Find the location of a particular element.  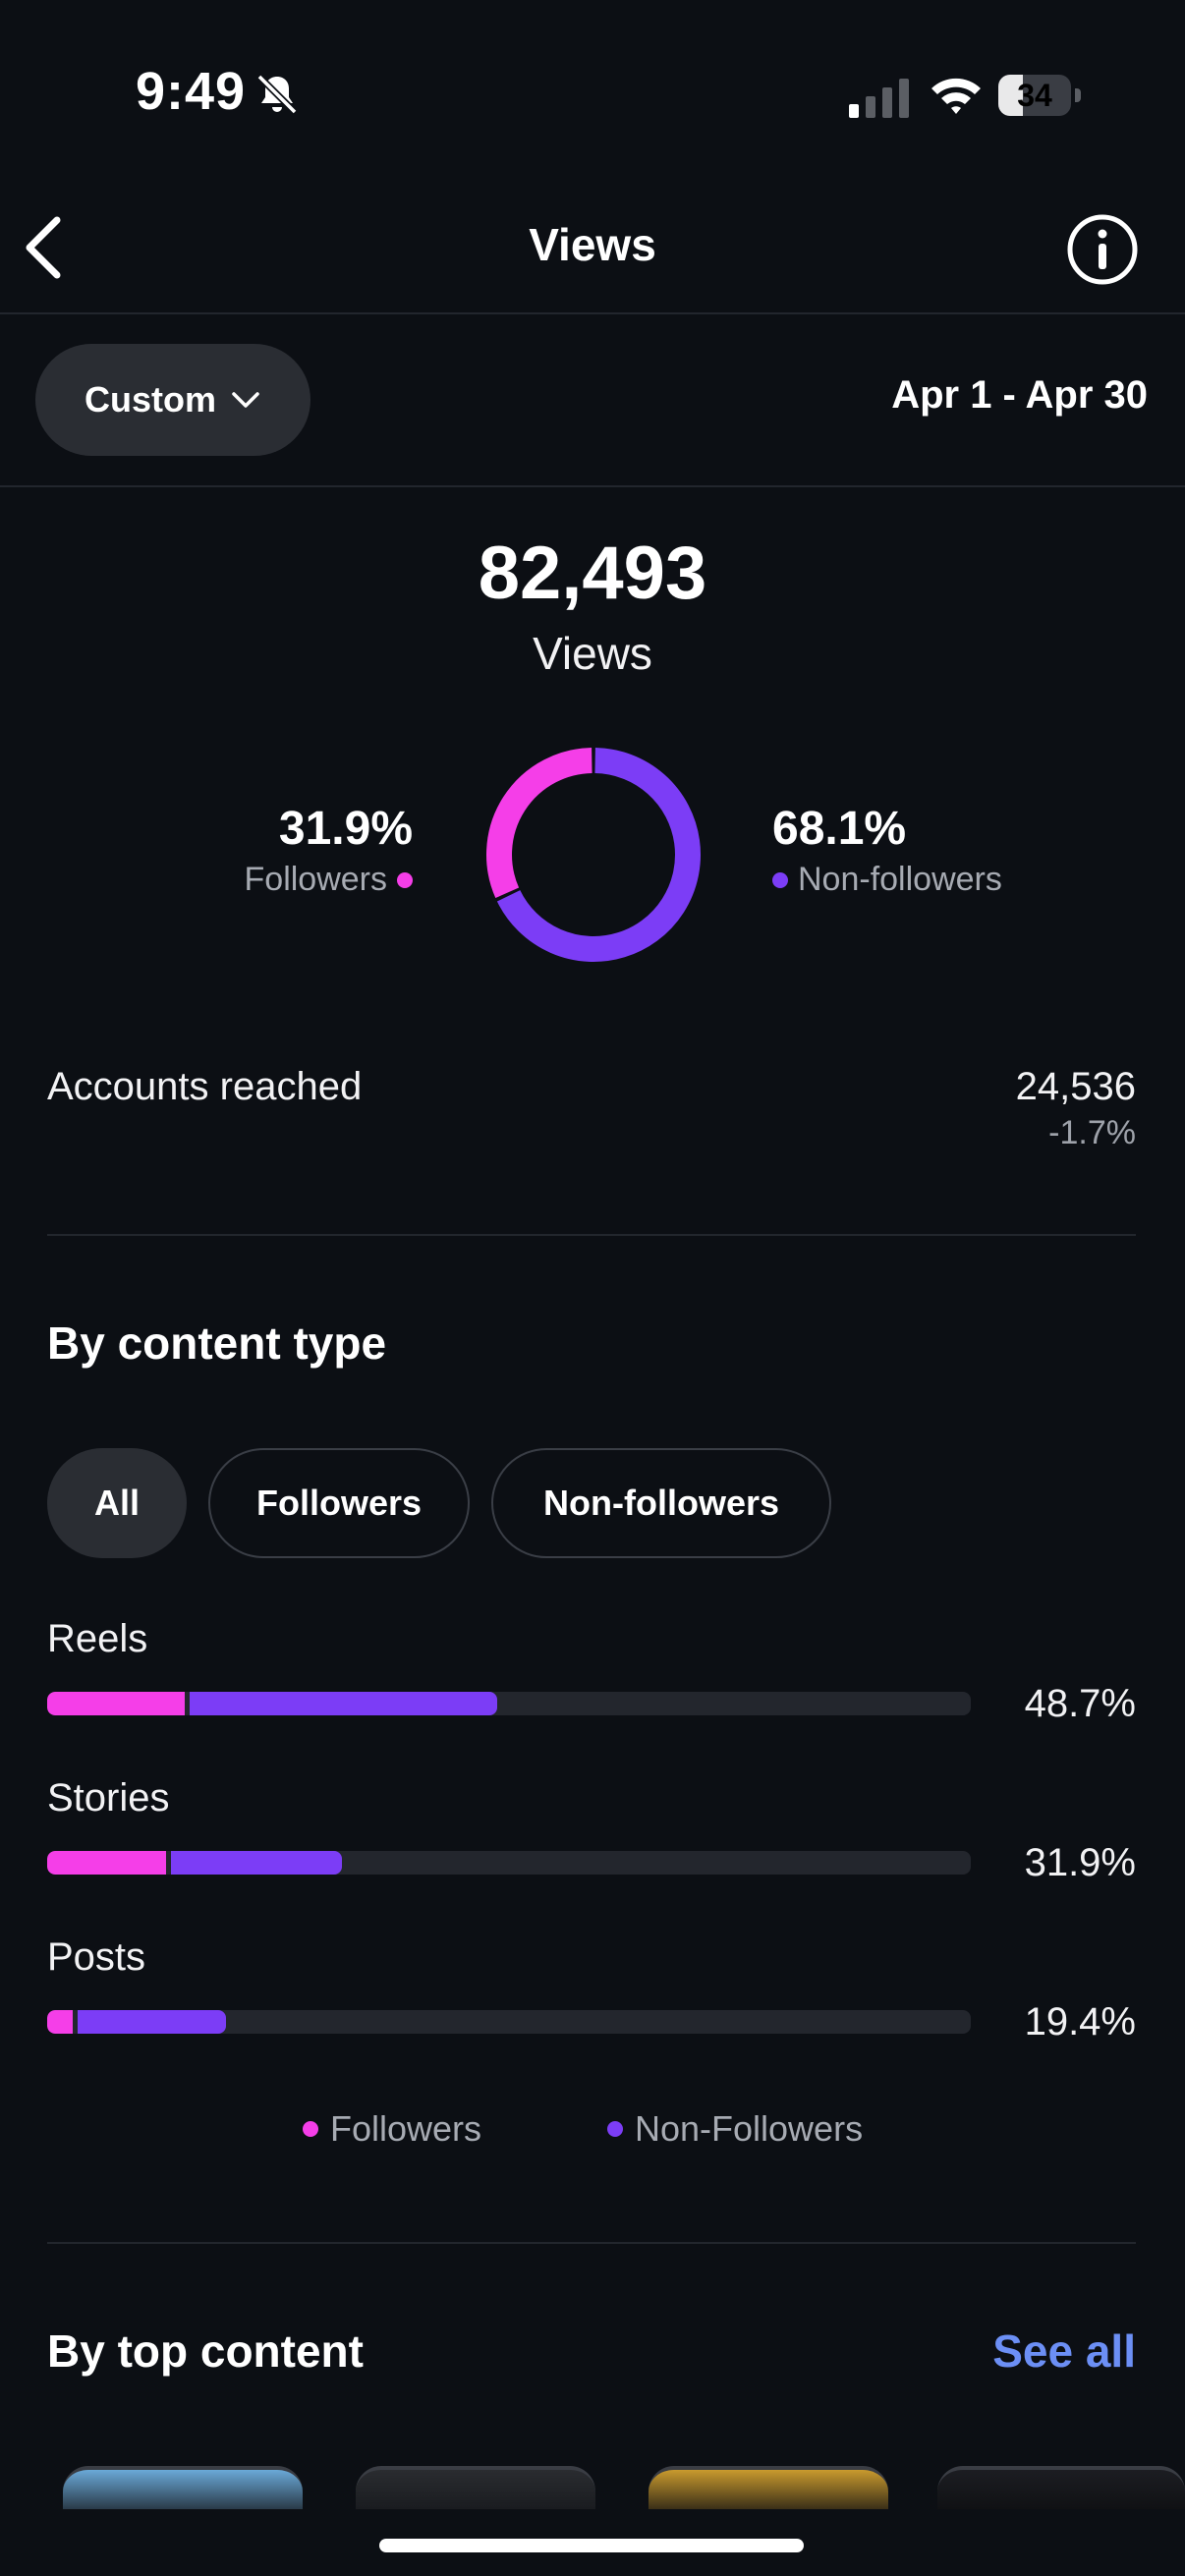

bar-track-reels is located at coordinates (509, 1703).